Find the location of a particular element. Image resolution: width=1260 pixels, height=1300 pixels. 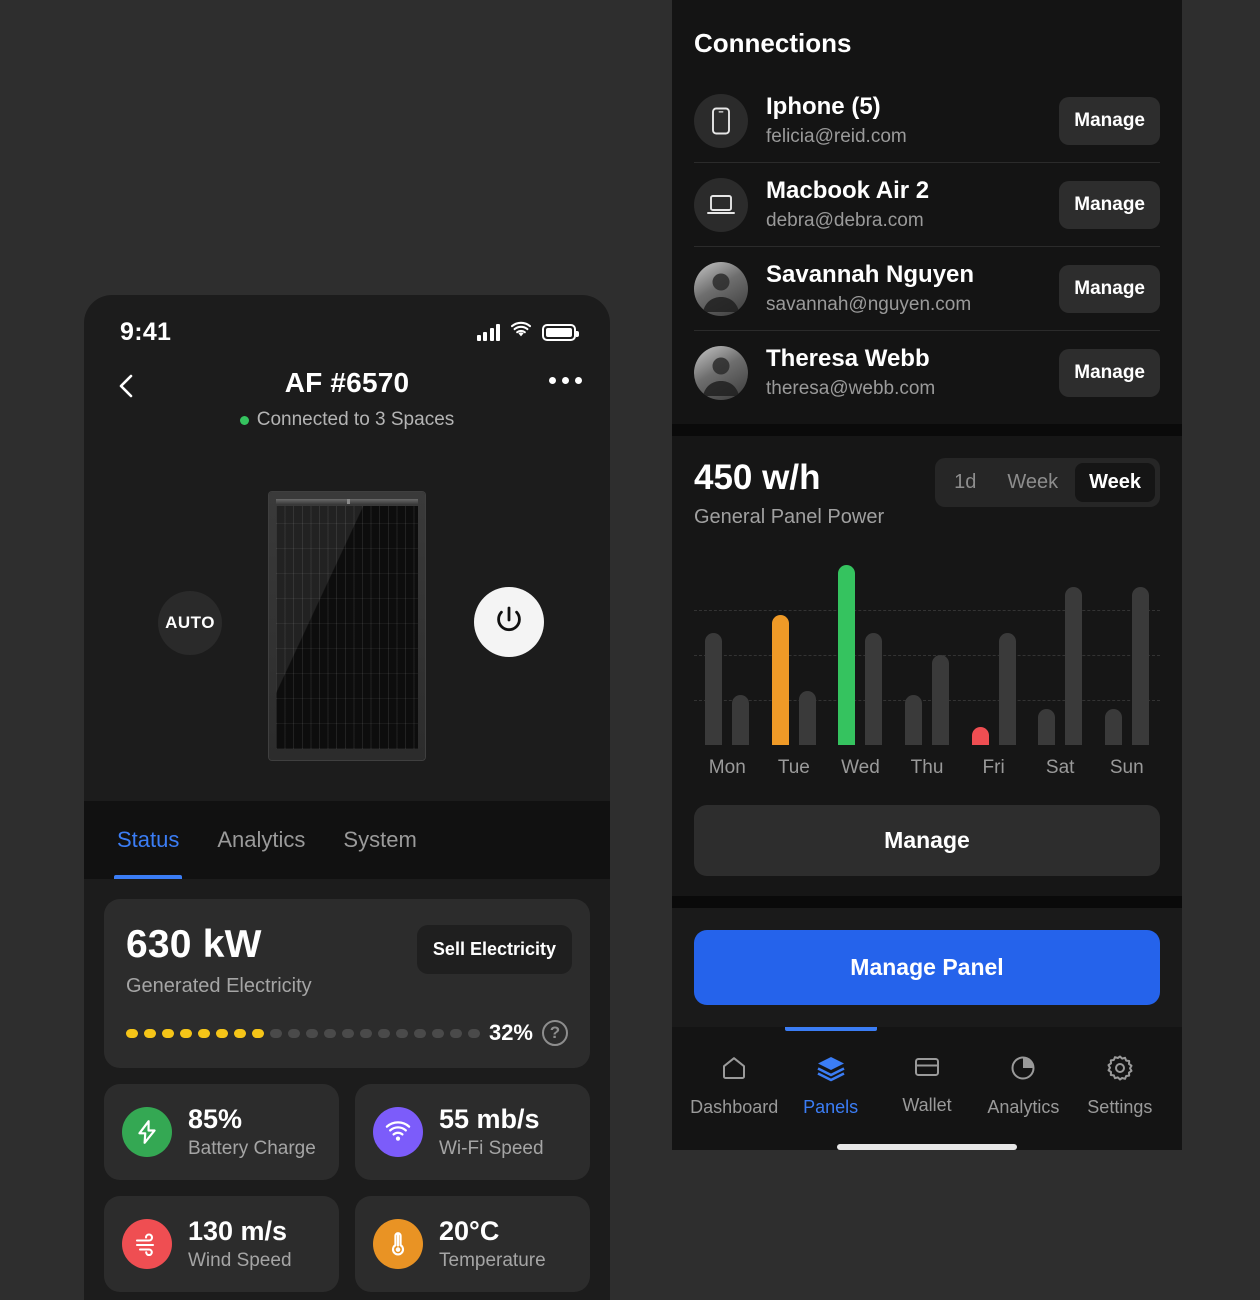

chart-x-label: Sat is located at coordinates (1060, 767).